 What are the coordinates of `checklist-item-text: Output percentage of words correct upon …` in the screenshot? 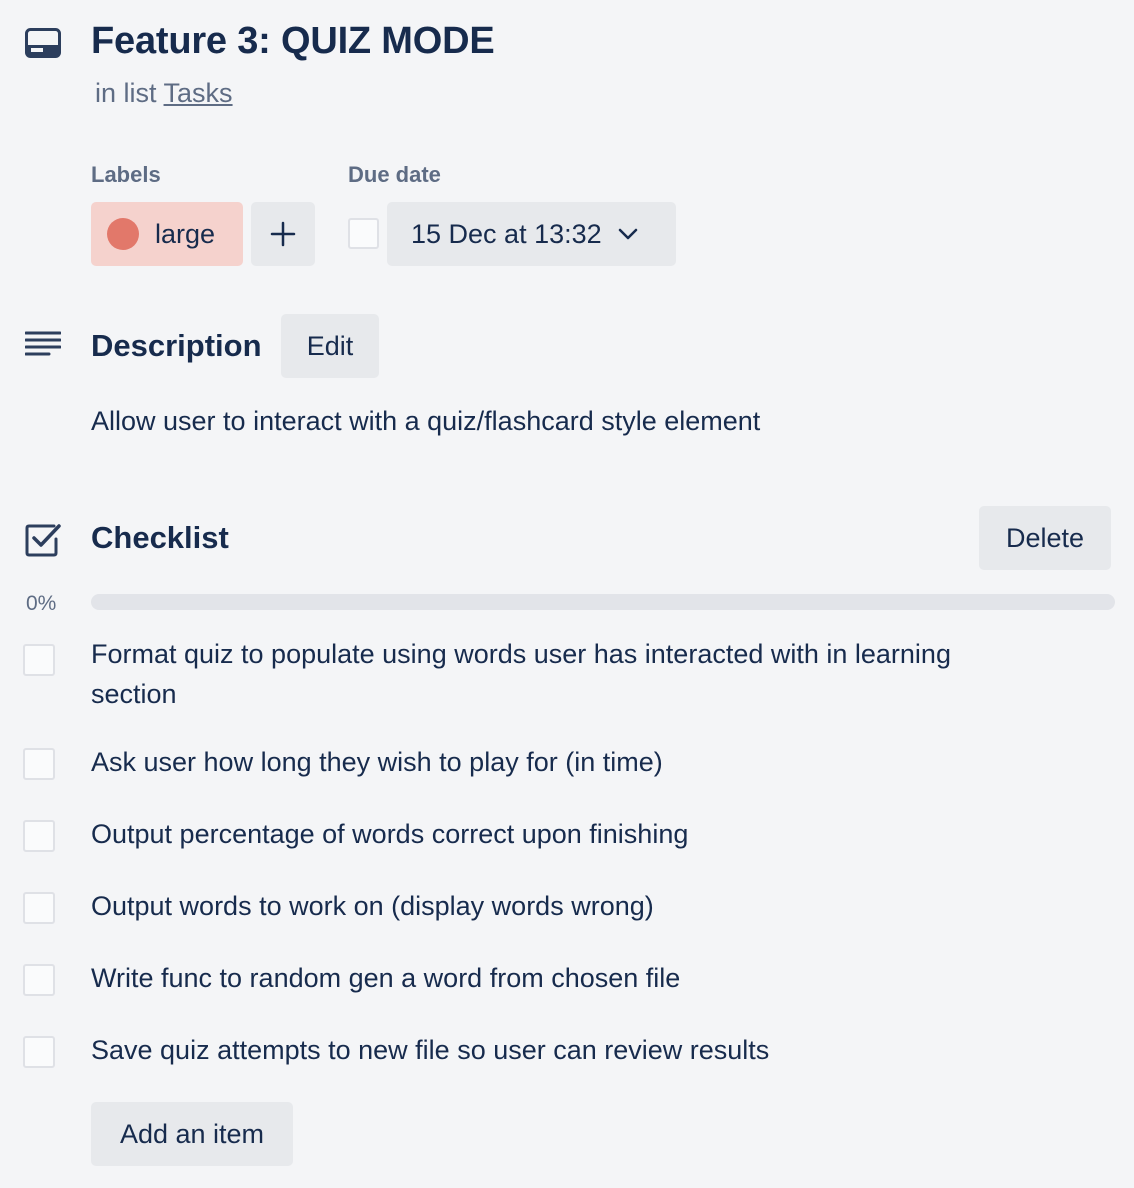 It's located at (521, 834).